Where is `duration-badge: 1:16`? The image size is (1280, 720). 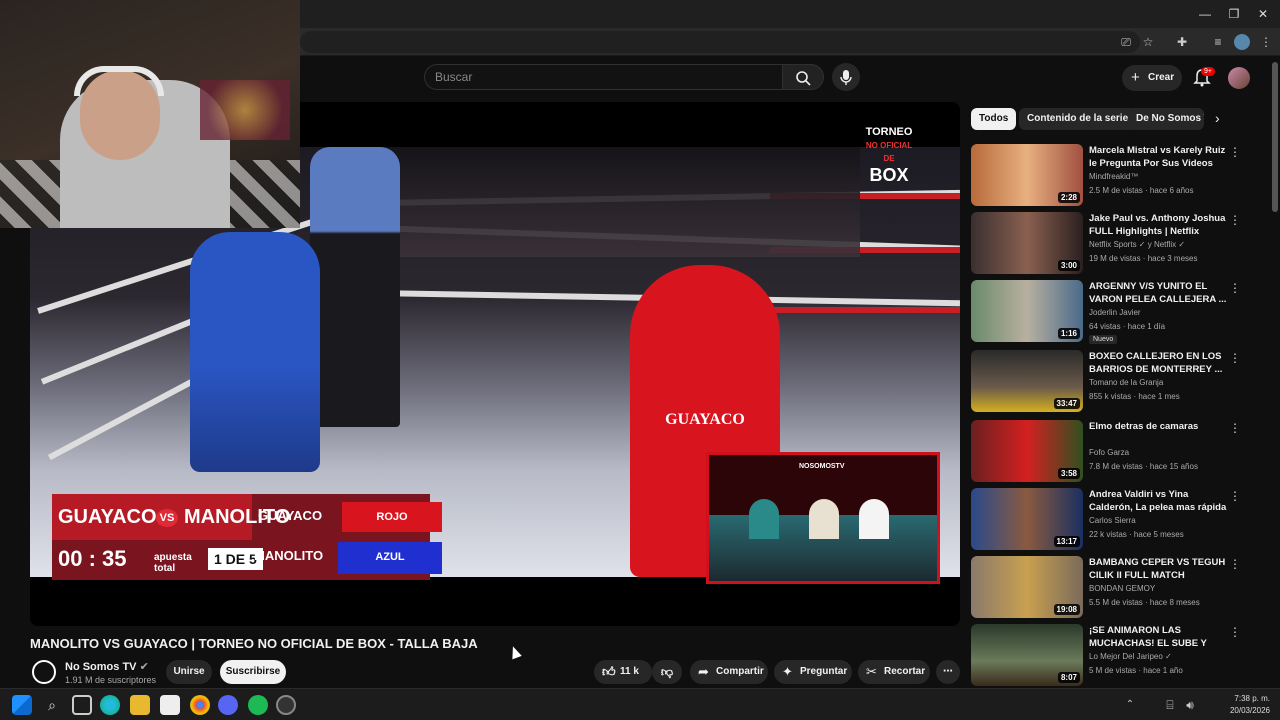 duration-badge: 1:16 is located at coordinates (1068, 333).